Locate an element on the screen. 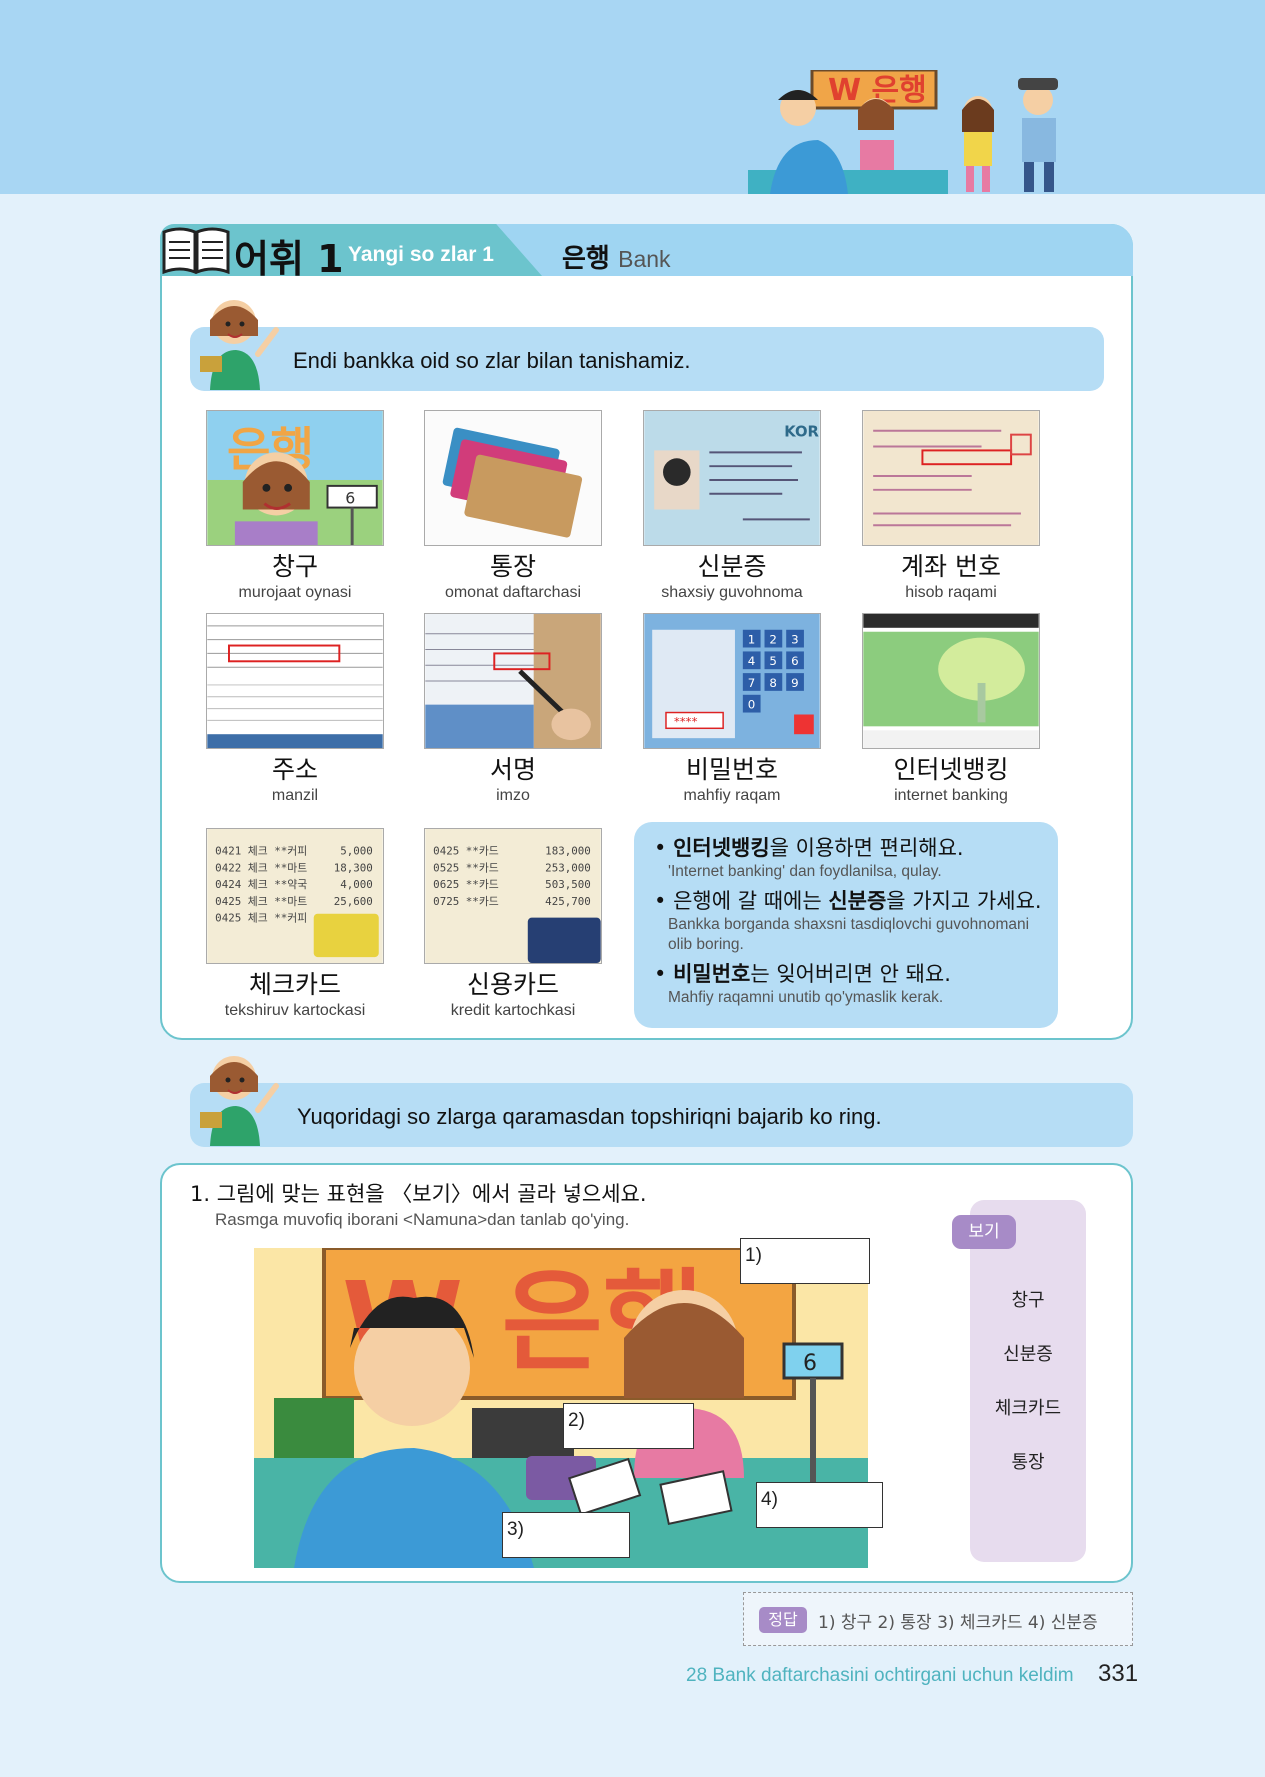 Image resolution: width=1265 pixels, height=1777 pixels. vocab-translation: kredit kartochkasi is located at coordinates (513, 1010).